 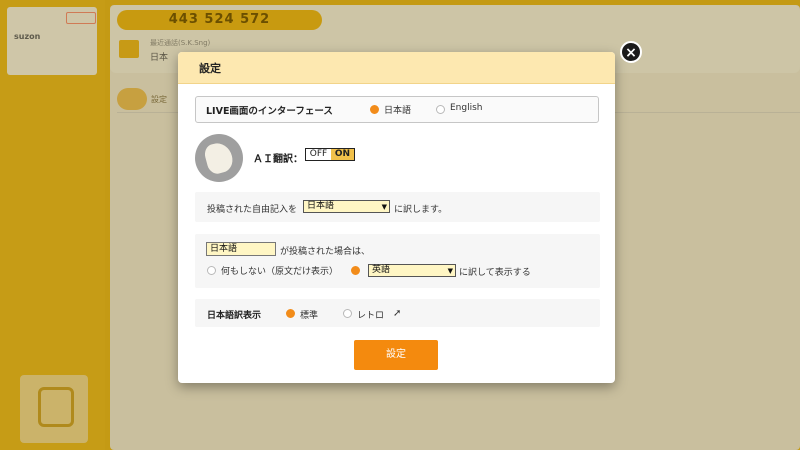 What do you see at coordinates (290, 313) in the screenshot?
I see `radio-standard` at bounding box center [290, 313].